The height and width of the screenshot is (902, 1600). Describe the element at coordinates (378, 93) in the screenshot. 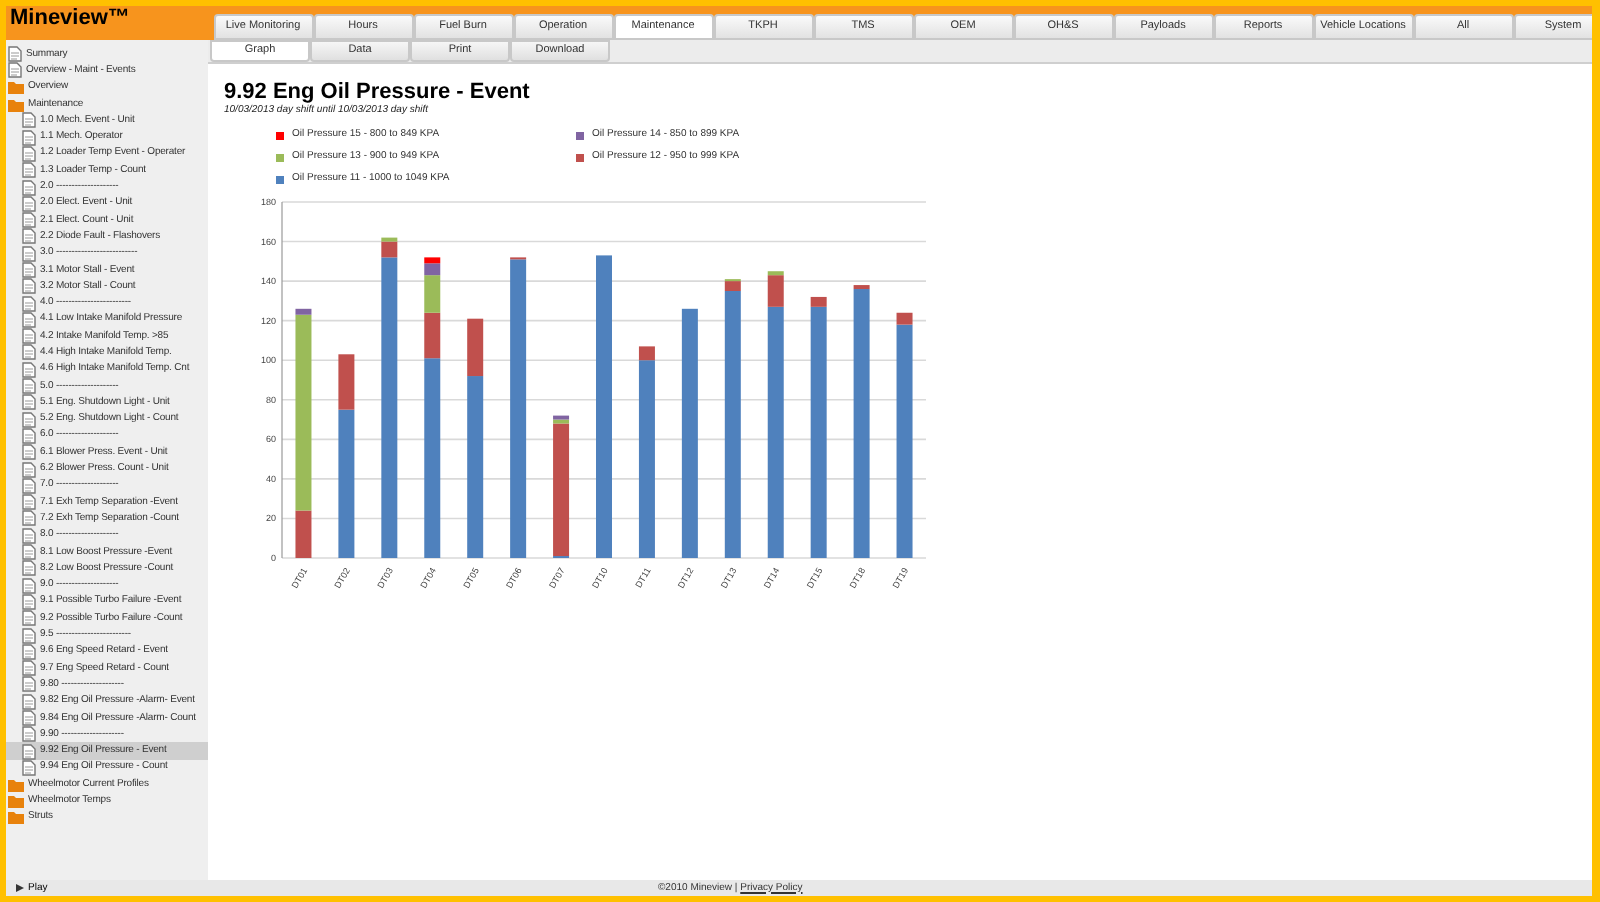

I see `report-title: 9.92 Eng Oil Pressure - Event` at that location.